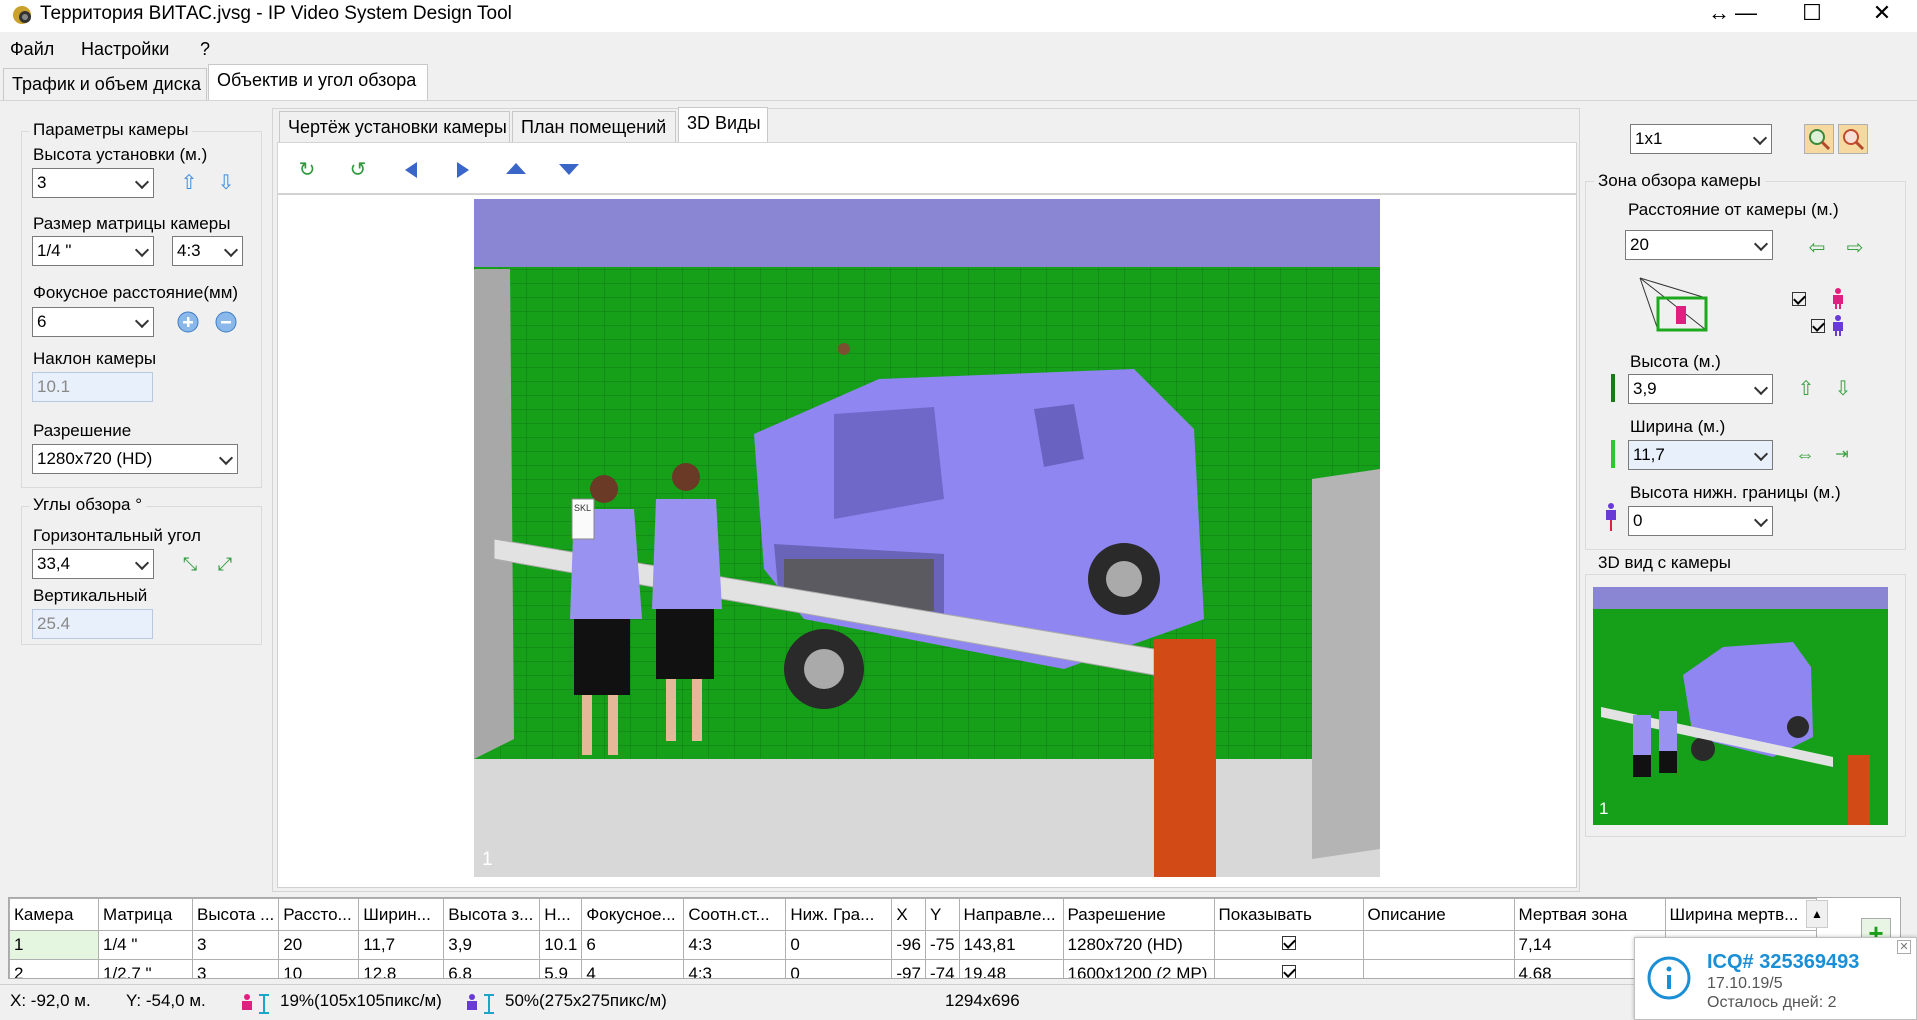 The height and width of the screenshot is (1020, 1917). What do you see at coordinates (1799, 299) in the screenshot?
I see `show-pink-checkbox` at bounding box center [1799, 299].